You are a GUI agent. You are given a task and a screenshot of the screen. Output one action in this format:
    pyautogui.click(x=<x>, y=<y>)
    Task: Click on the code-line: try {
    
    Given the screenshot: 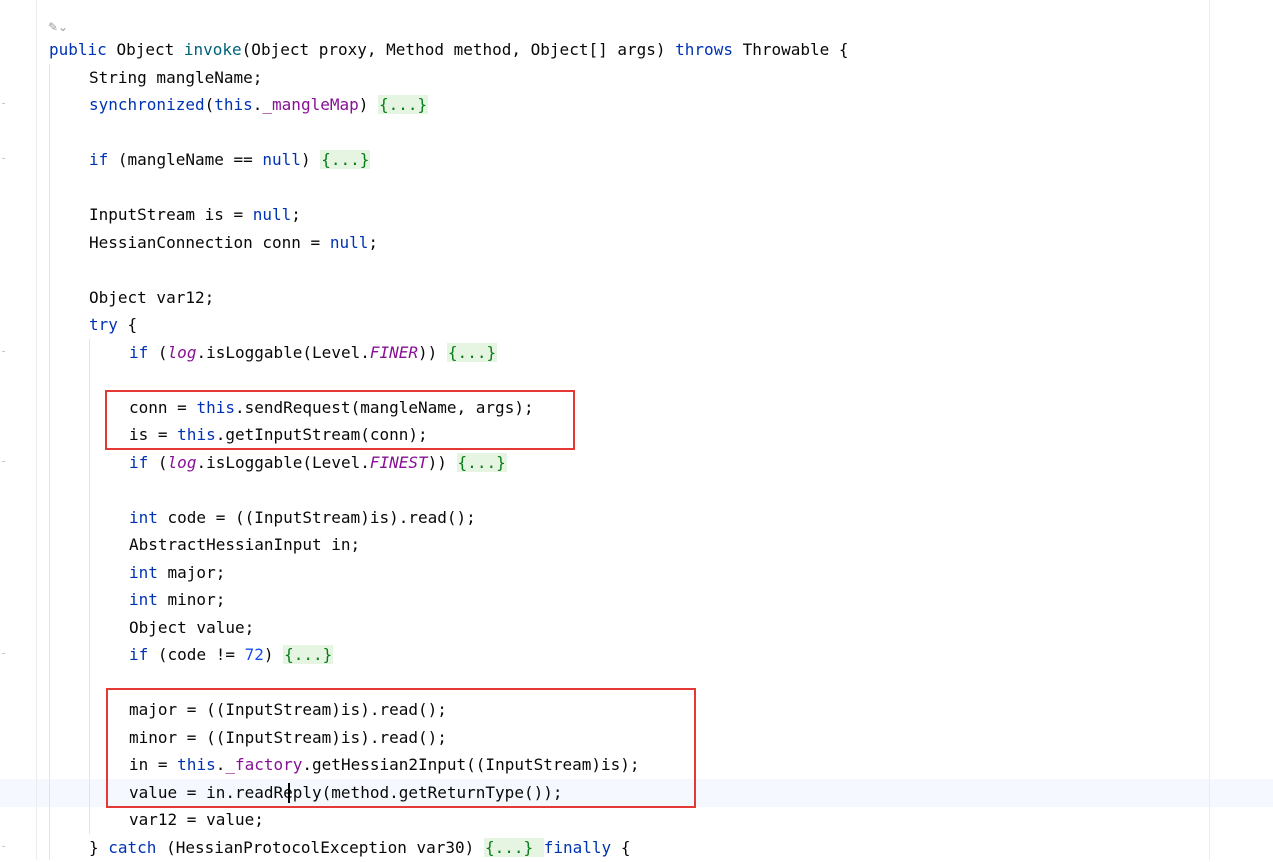 What is the action you would take?
    pyautogui.click(x=113, y=325)
    